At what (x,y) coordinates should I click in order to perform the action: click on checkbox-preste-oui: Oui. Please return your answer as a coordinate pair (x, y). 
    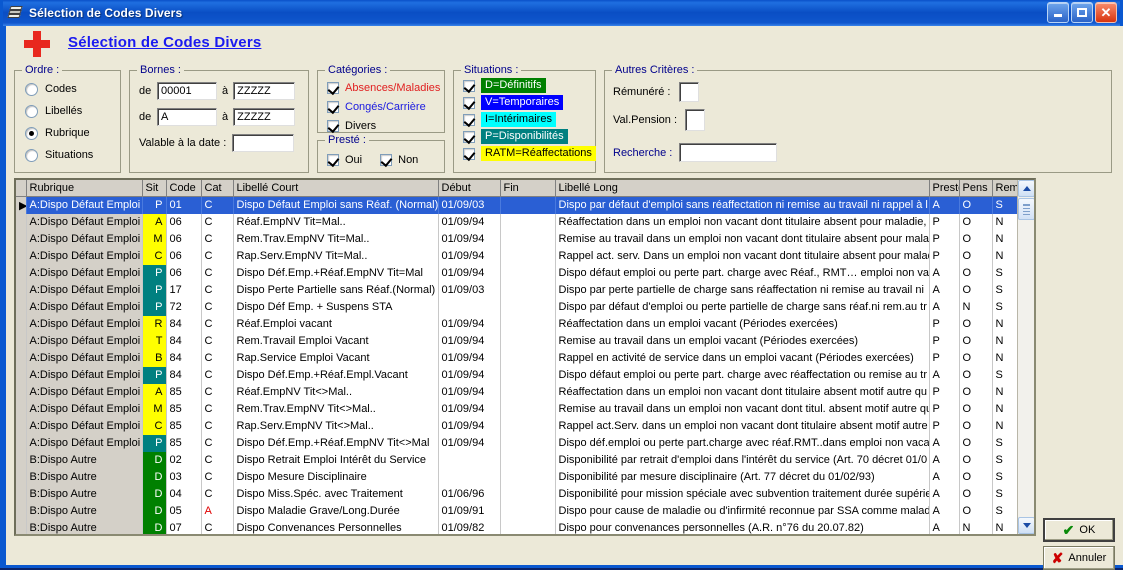
    Looking at the image, I should click on (344, 159).